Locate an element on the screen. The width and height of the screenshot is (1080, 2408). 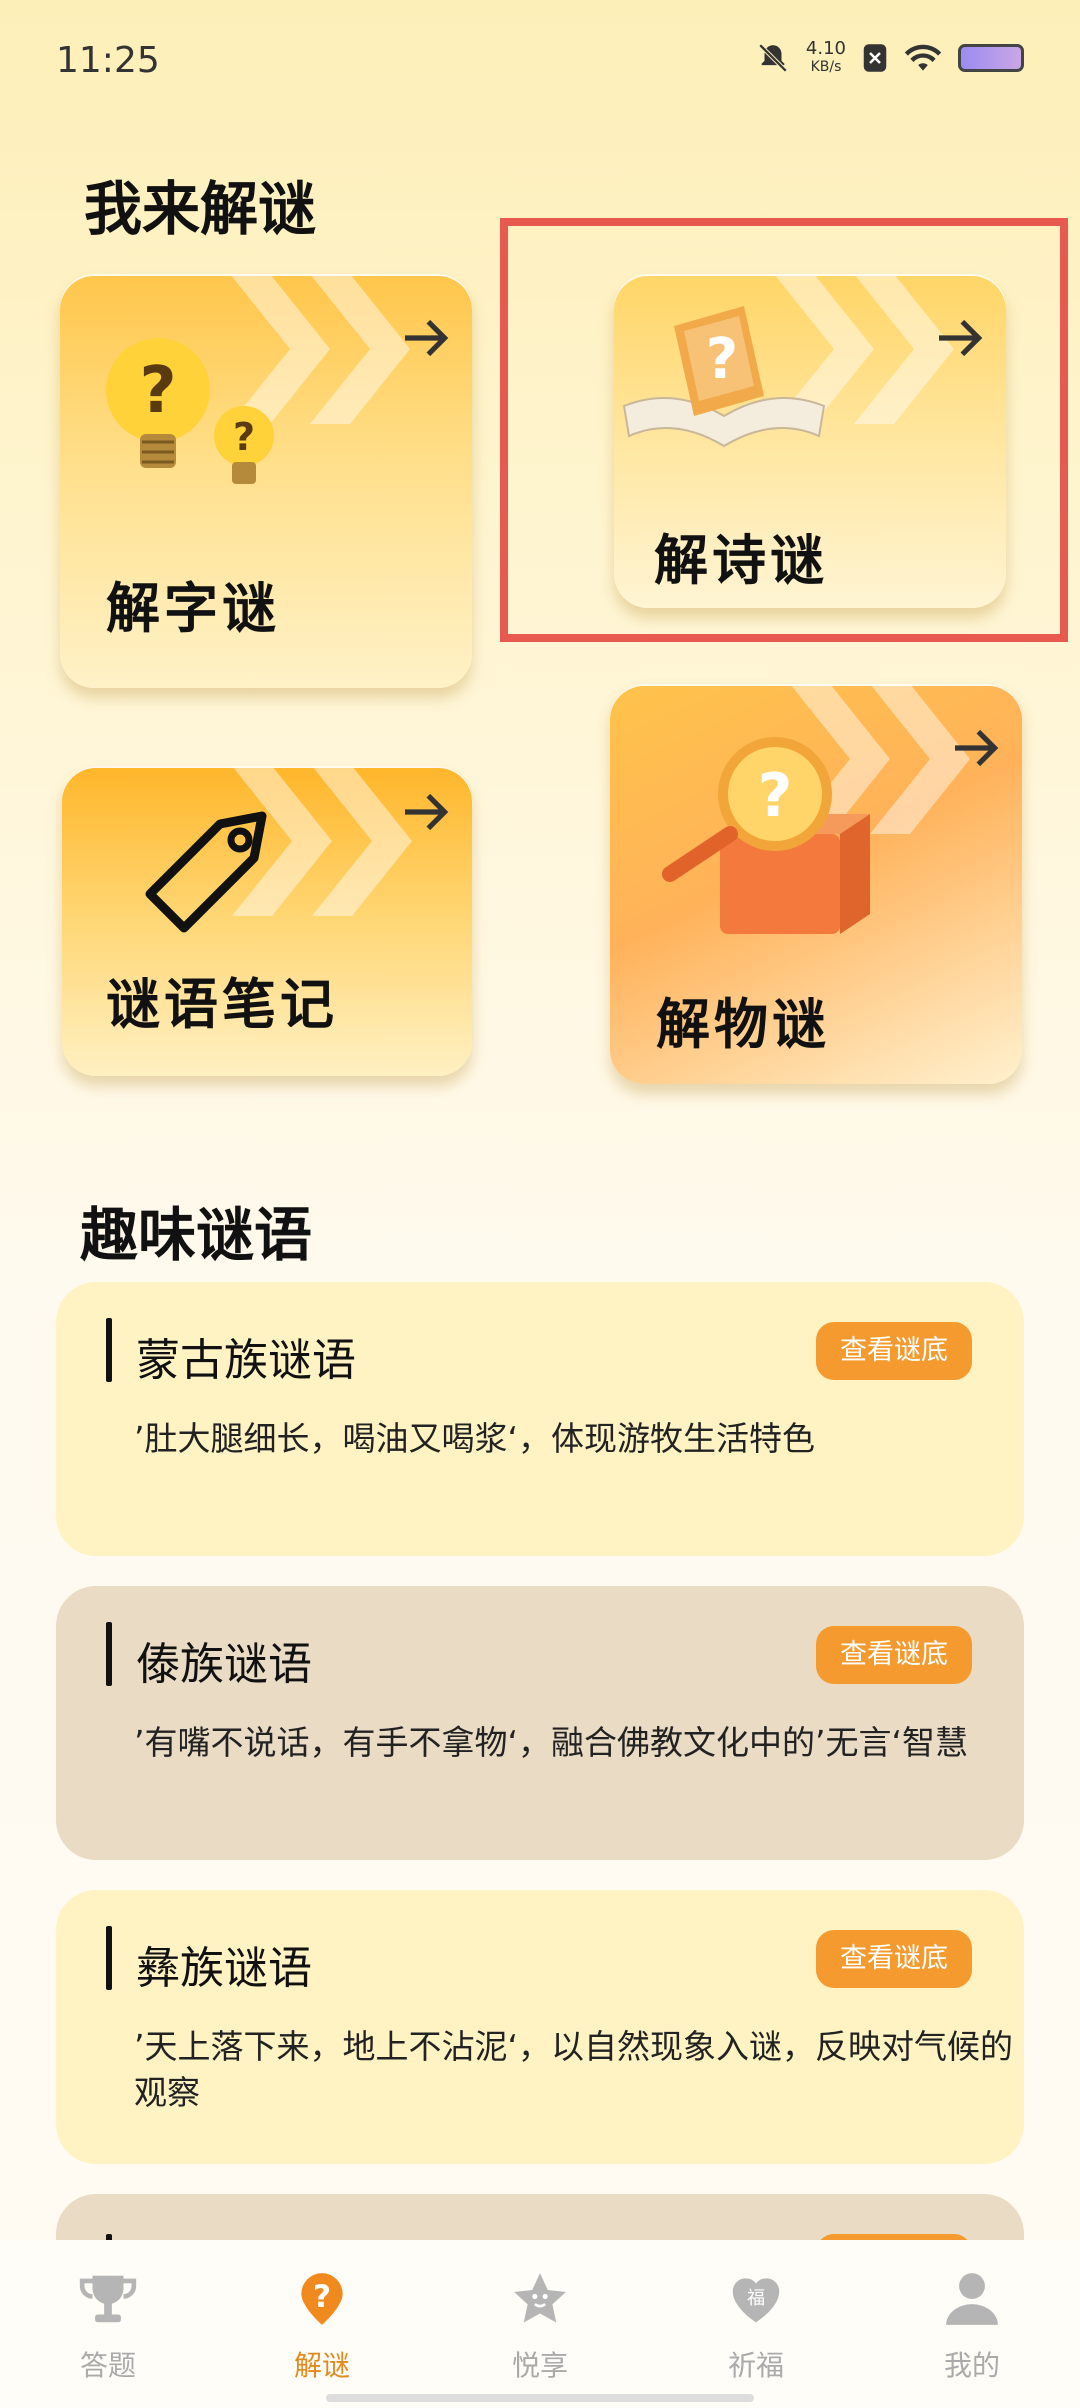
bottom-tab-bar: 答题 ? 解谜 悦享 福 祈福 我的 is located at coordinates (540, 2324).